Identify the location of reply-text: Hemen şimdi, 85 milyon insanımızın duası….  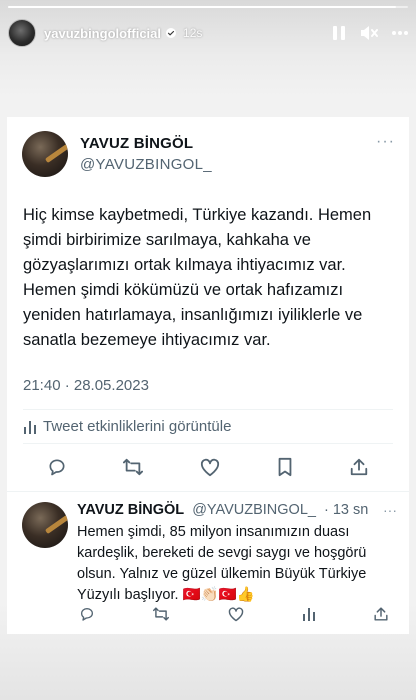
(222, 563).